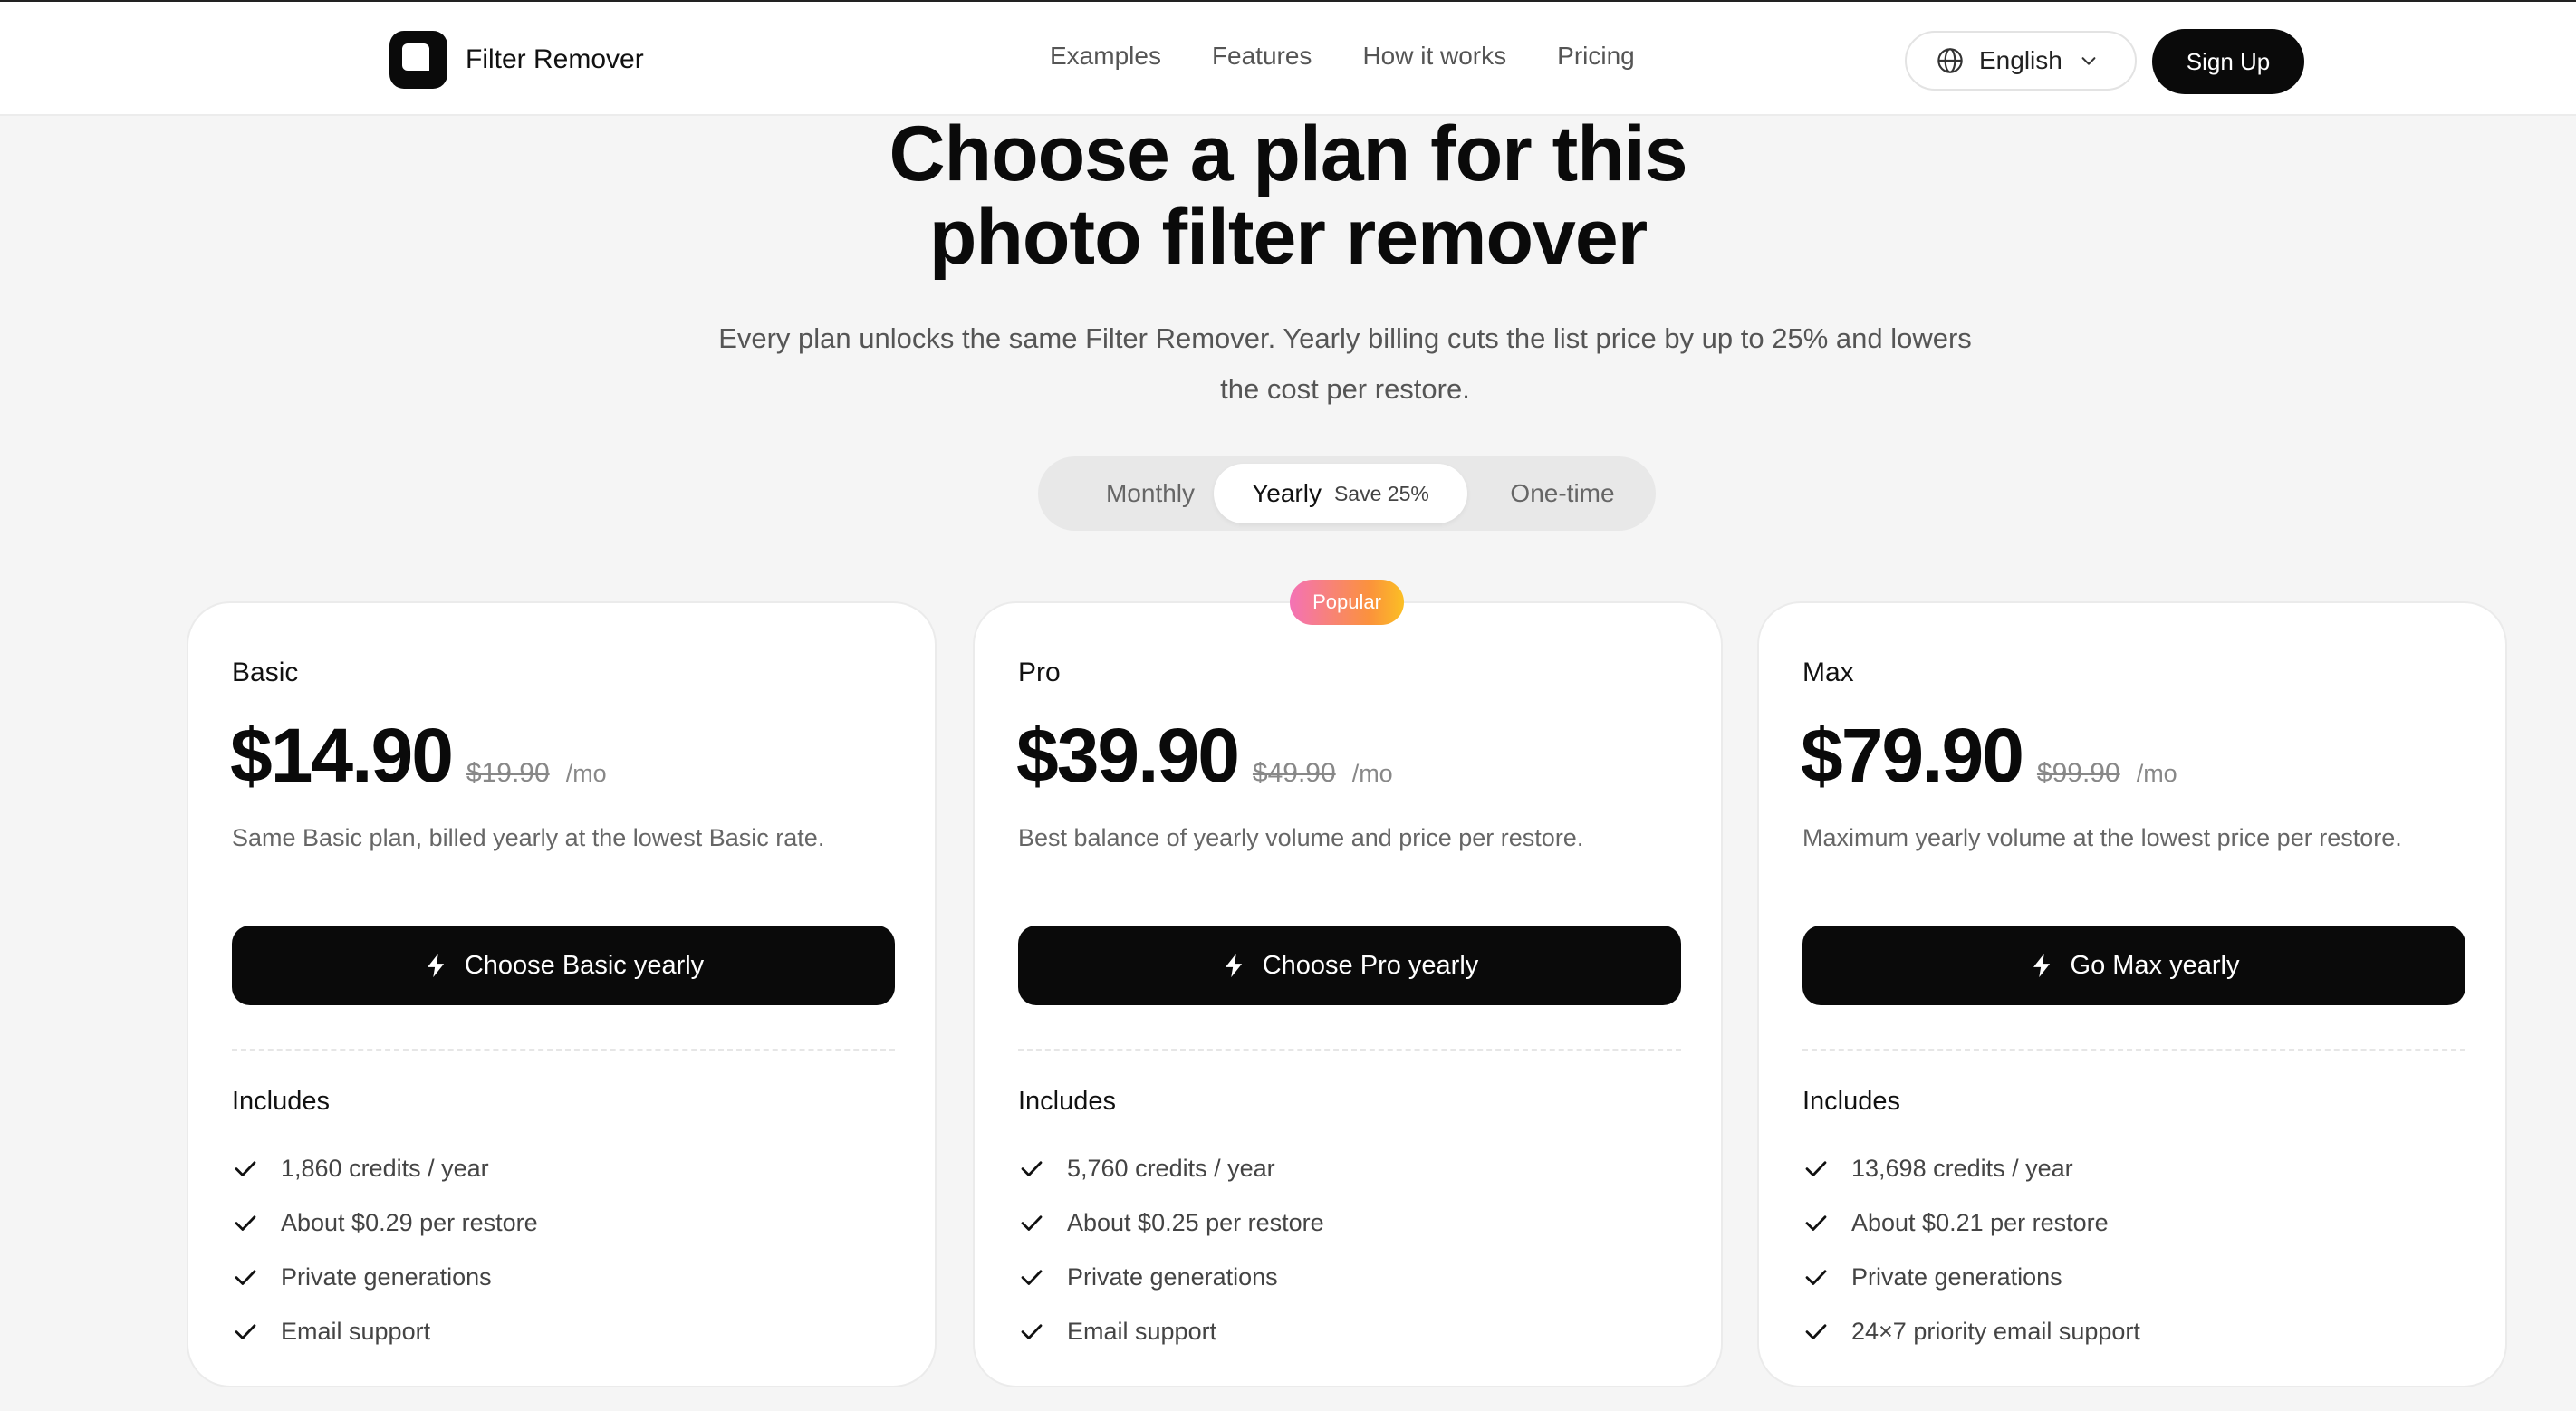 The height and width of the screenshot is (1411, 2576). I want to click on price: $39.90, so click(1128, 755).